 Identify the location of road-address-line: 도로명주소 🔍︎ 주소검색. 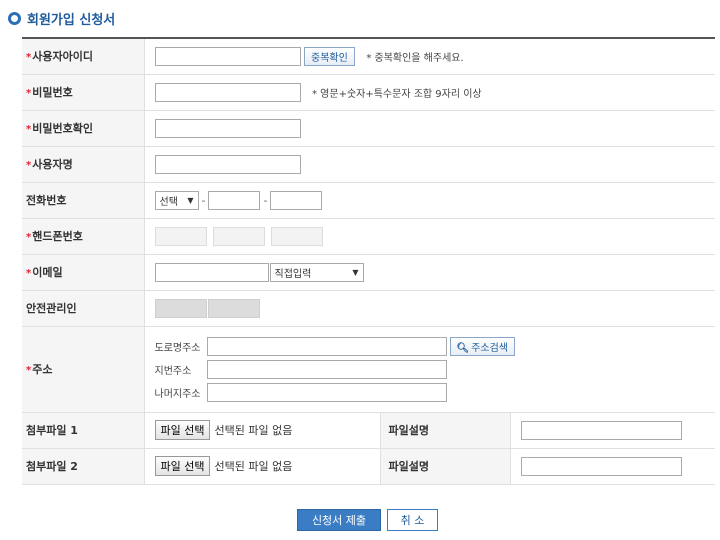
(435, 346).